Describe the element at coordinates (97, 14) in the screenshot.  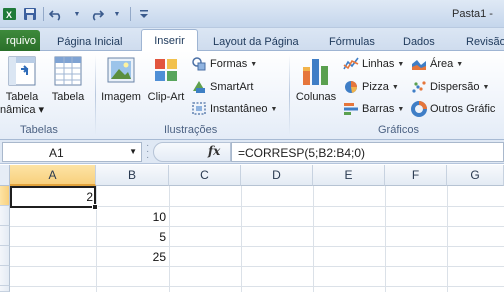
I see `redo-icon` at that location.